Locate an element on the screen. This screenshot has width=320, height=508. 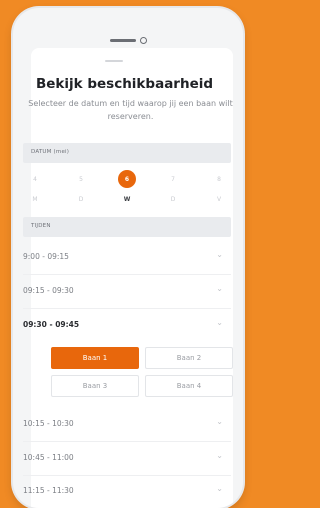
time-slot-label: 09:15 - 09:30 is located at coordinates (48, 290).